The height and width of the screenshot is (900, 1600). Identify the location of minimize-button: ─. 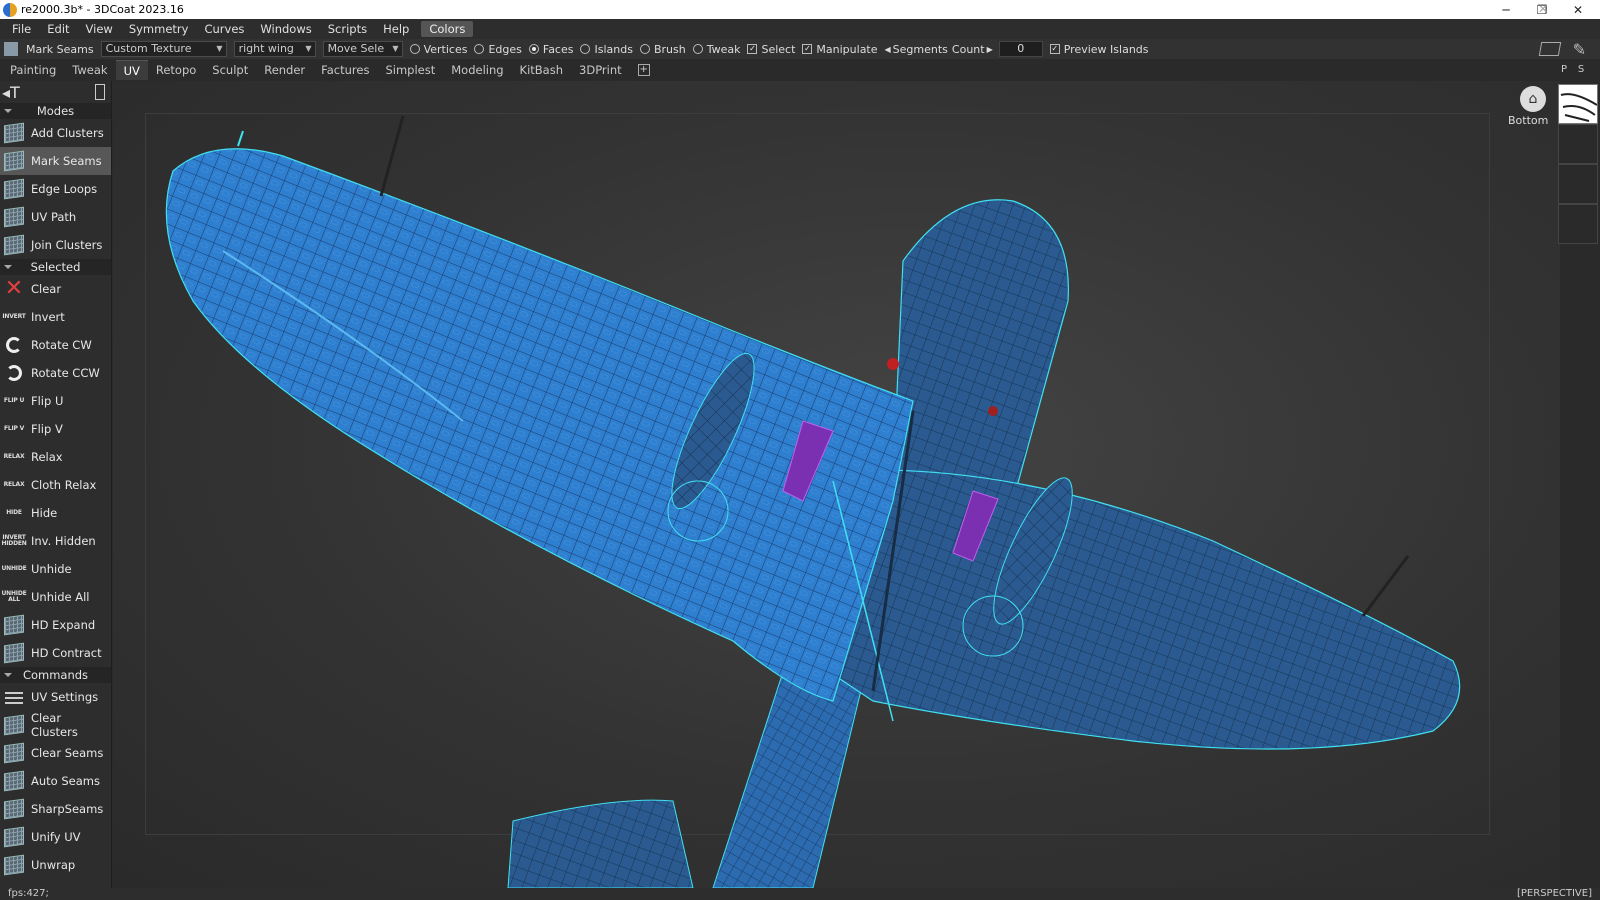
(1506, 9).